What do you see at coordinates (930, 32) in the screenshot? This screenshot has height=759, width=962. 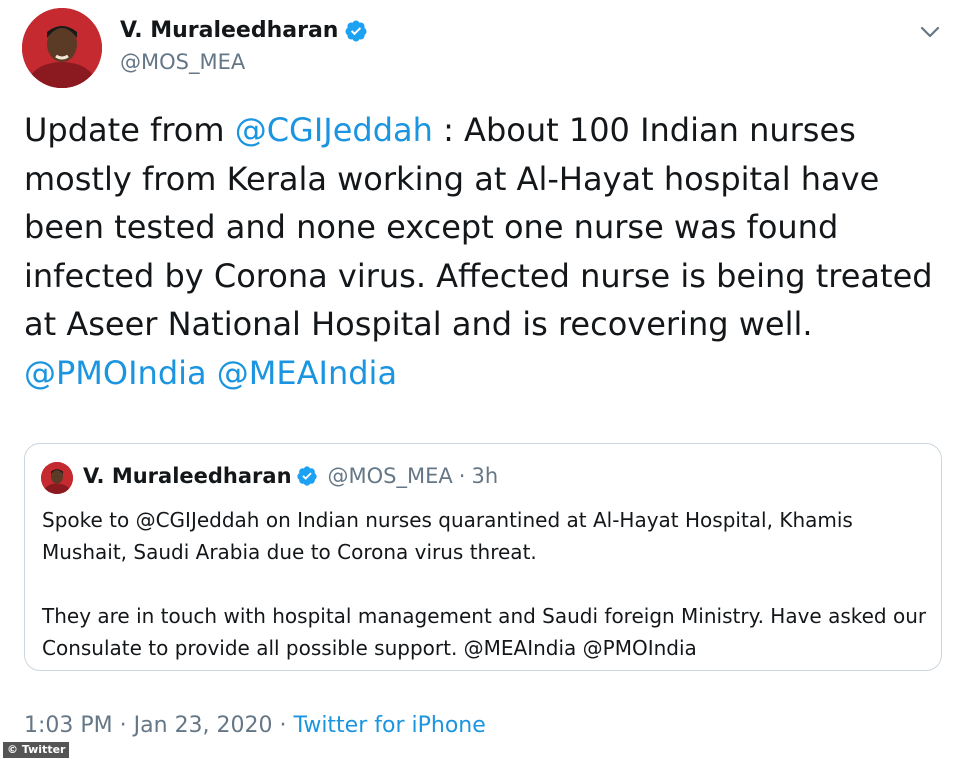 I see `chevron-down-icon` at bounding box center [930, 32].